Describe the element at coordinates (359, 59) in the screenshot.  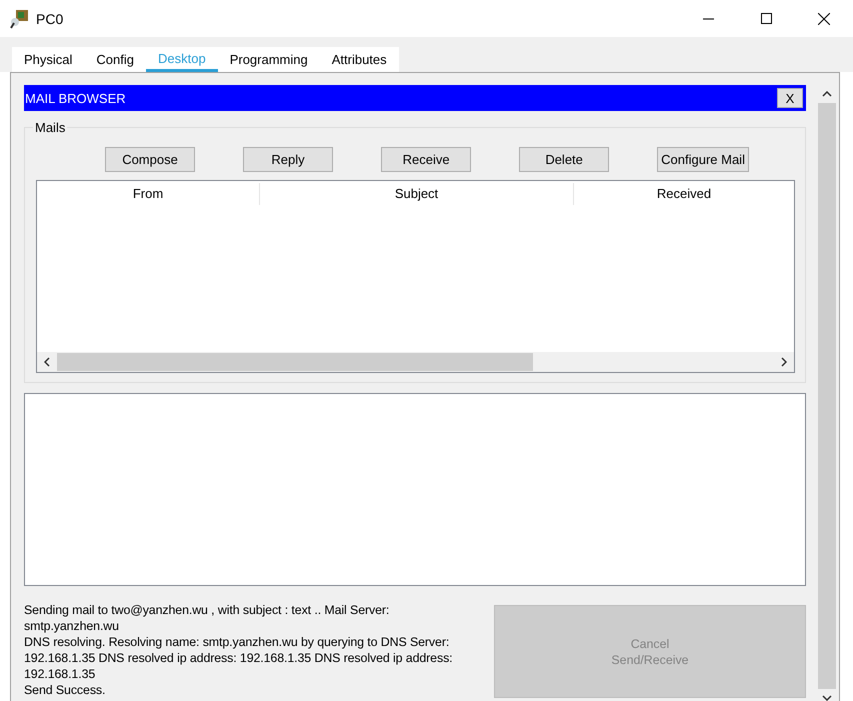
I see `tab: Attributes` at that location.